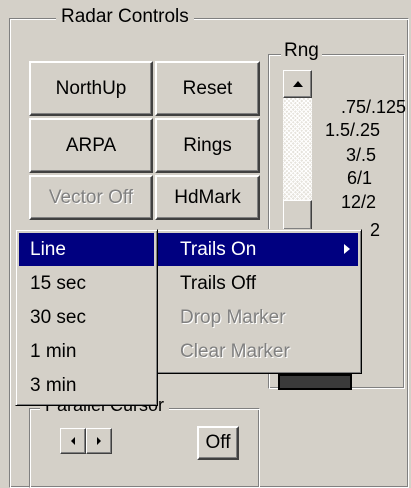  Describe the element at coordinates (233, 317) in the screenshot. I see `drop-marker-label: Drop Marker` at that location.